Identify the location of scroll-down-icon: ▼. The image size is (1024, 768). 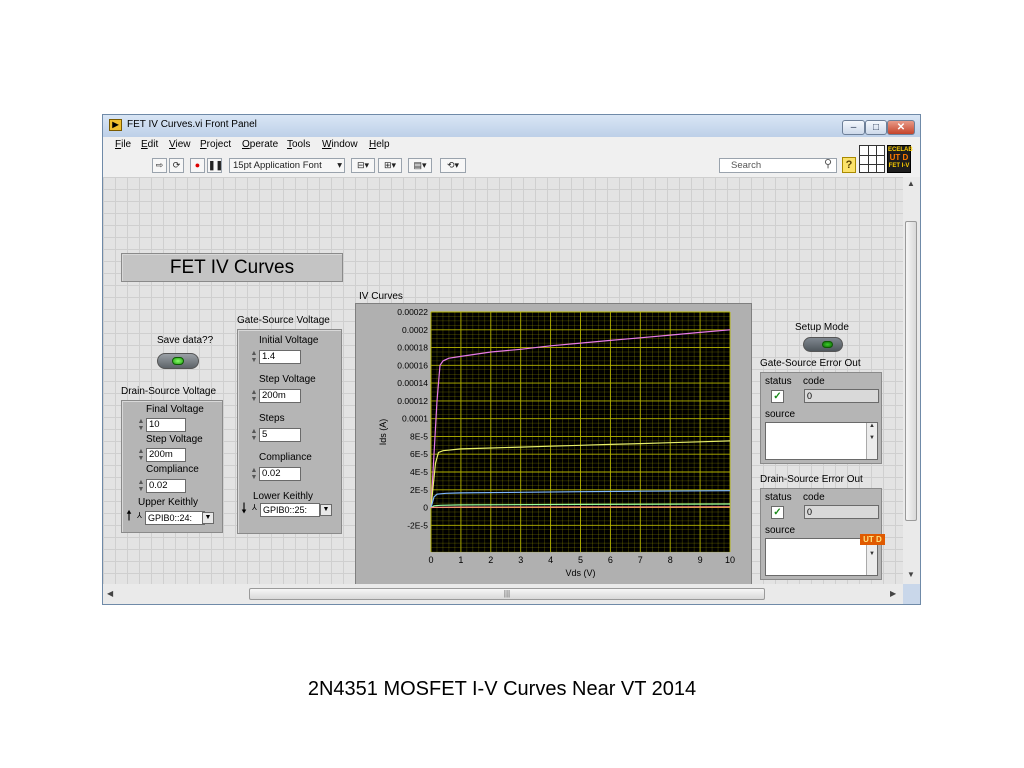
(911, 574).